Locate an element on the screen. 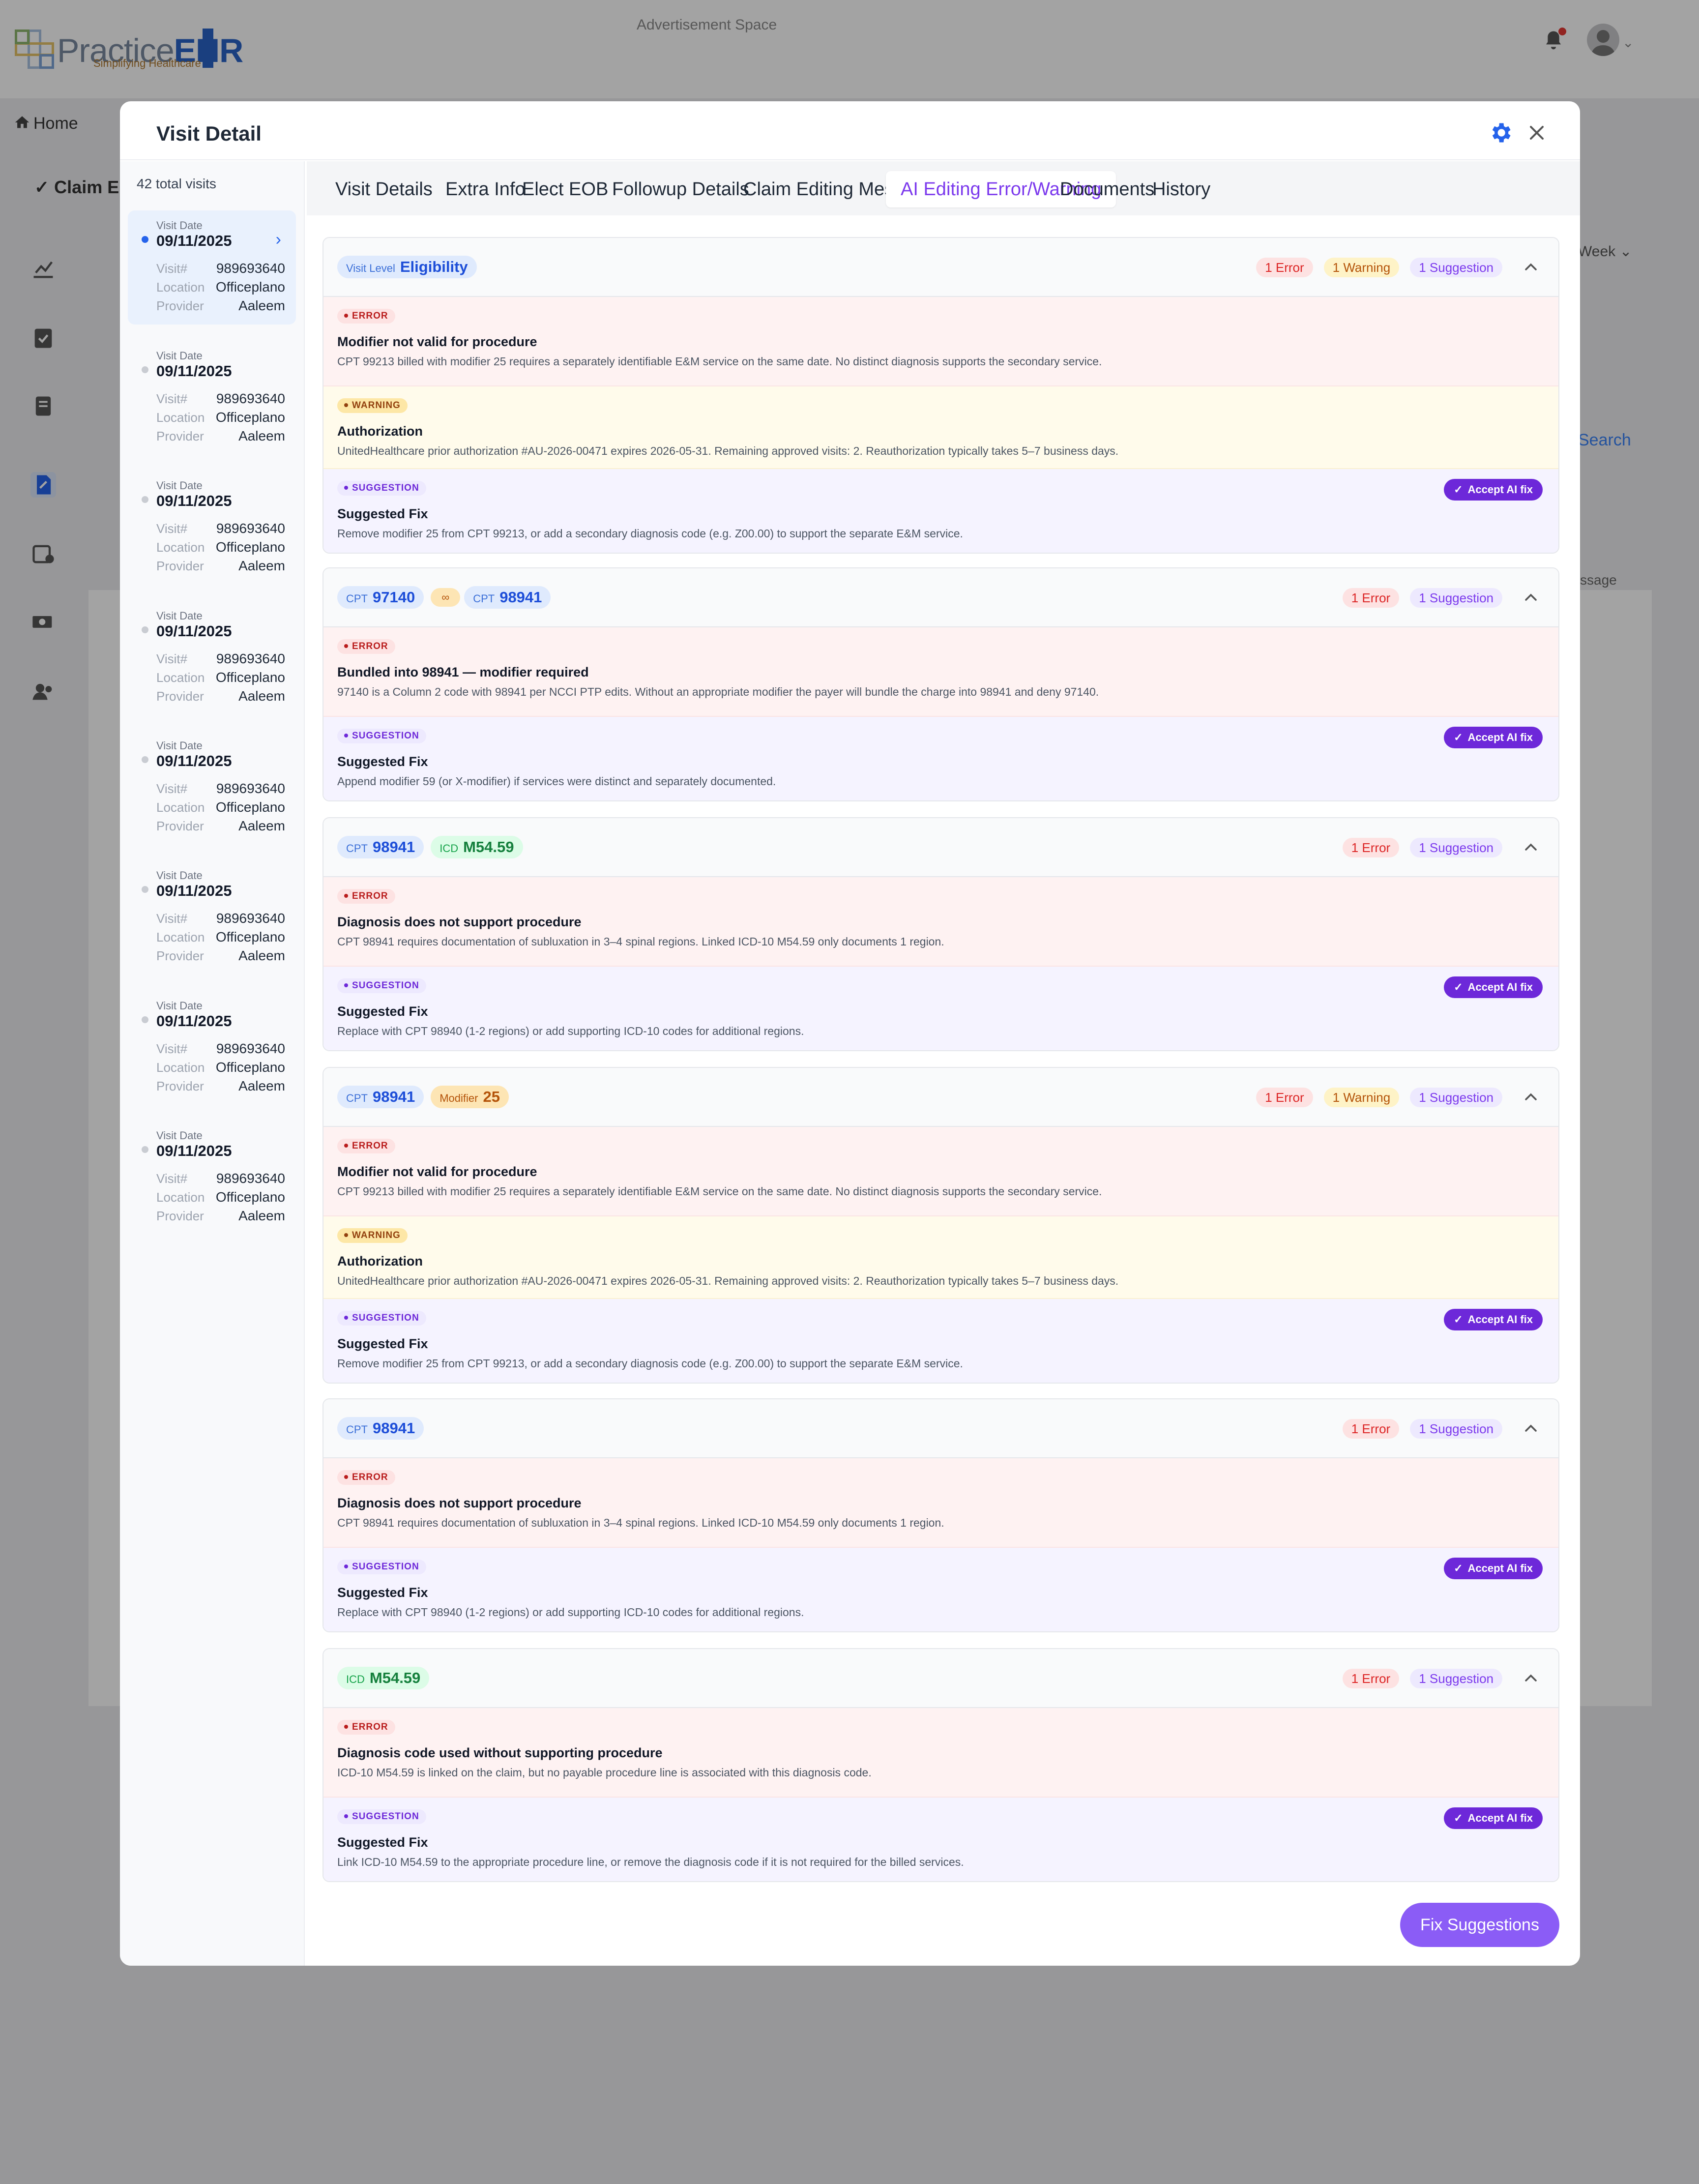 The height and width of the screenshot is (2184, 1699). gear-icon is located at coordinates (1501, 133).